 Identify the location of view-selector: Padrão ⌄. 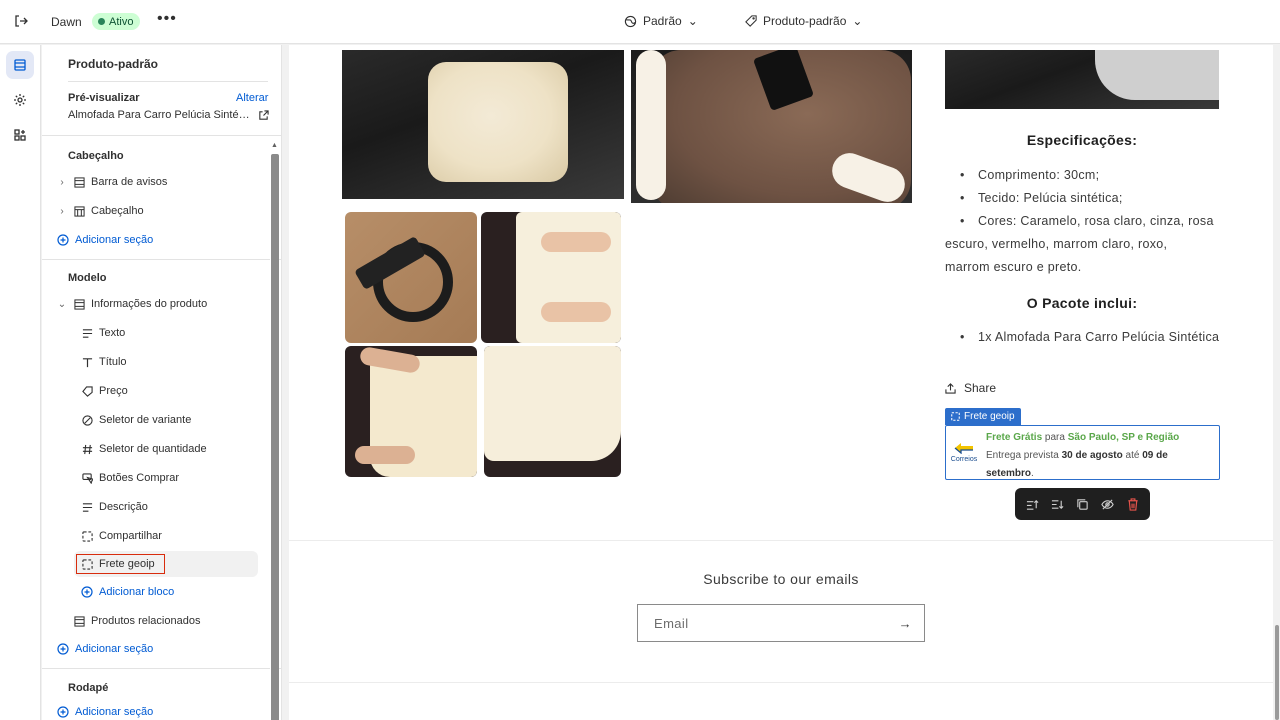
(661, 21).